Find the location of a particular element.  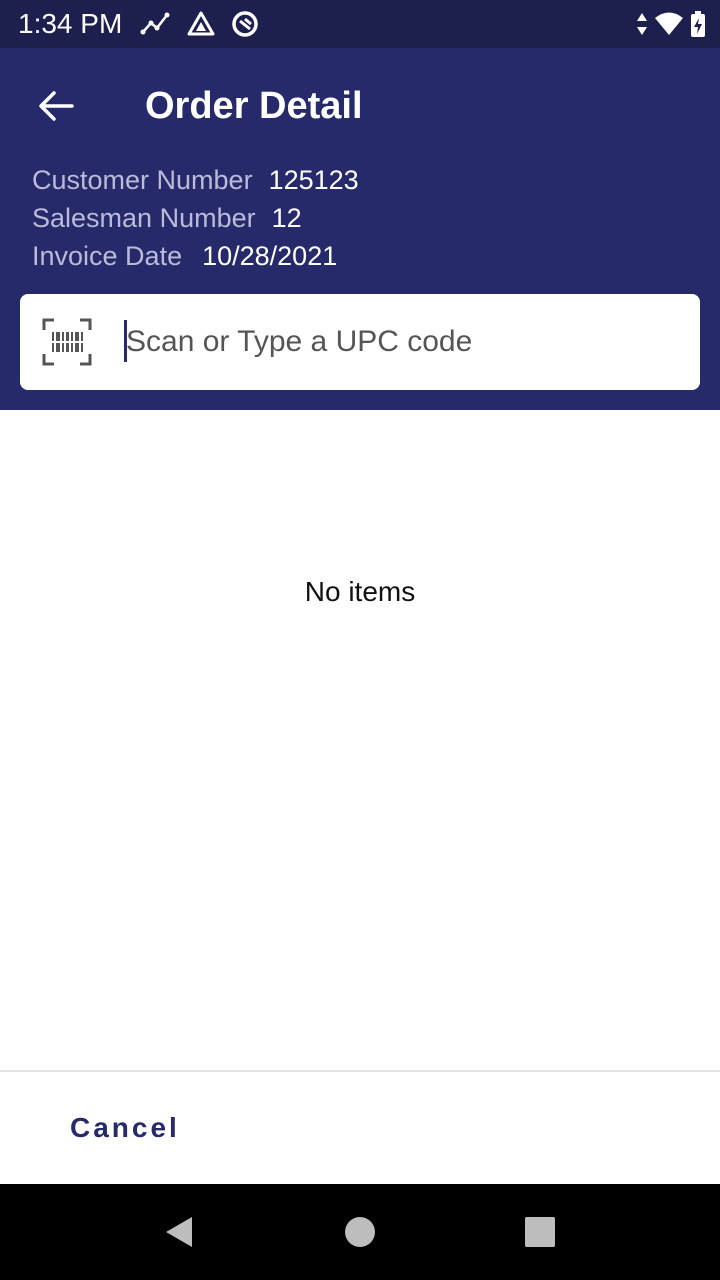

upc-search-box is located at coordinates (360, 342).